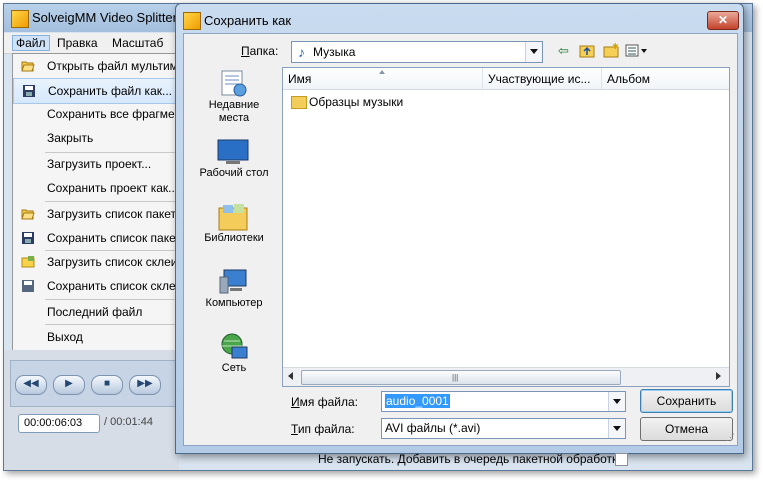 This screenshot has height=483, width=763. I want to click on column-name: Имя, so click(383, 78).